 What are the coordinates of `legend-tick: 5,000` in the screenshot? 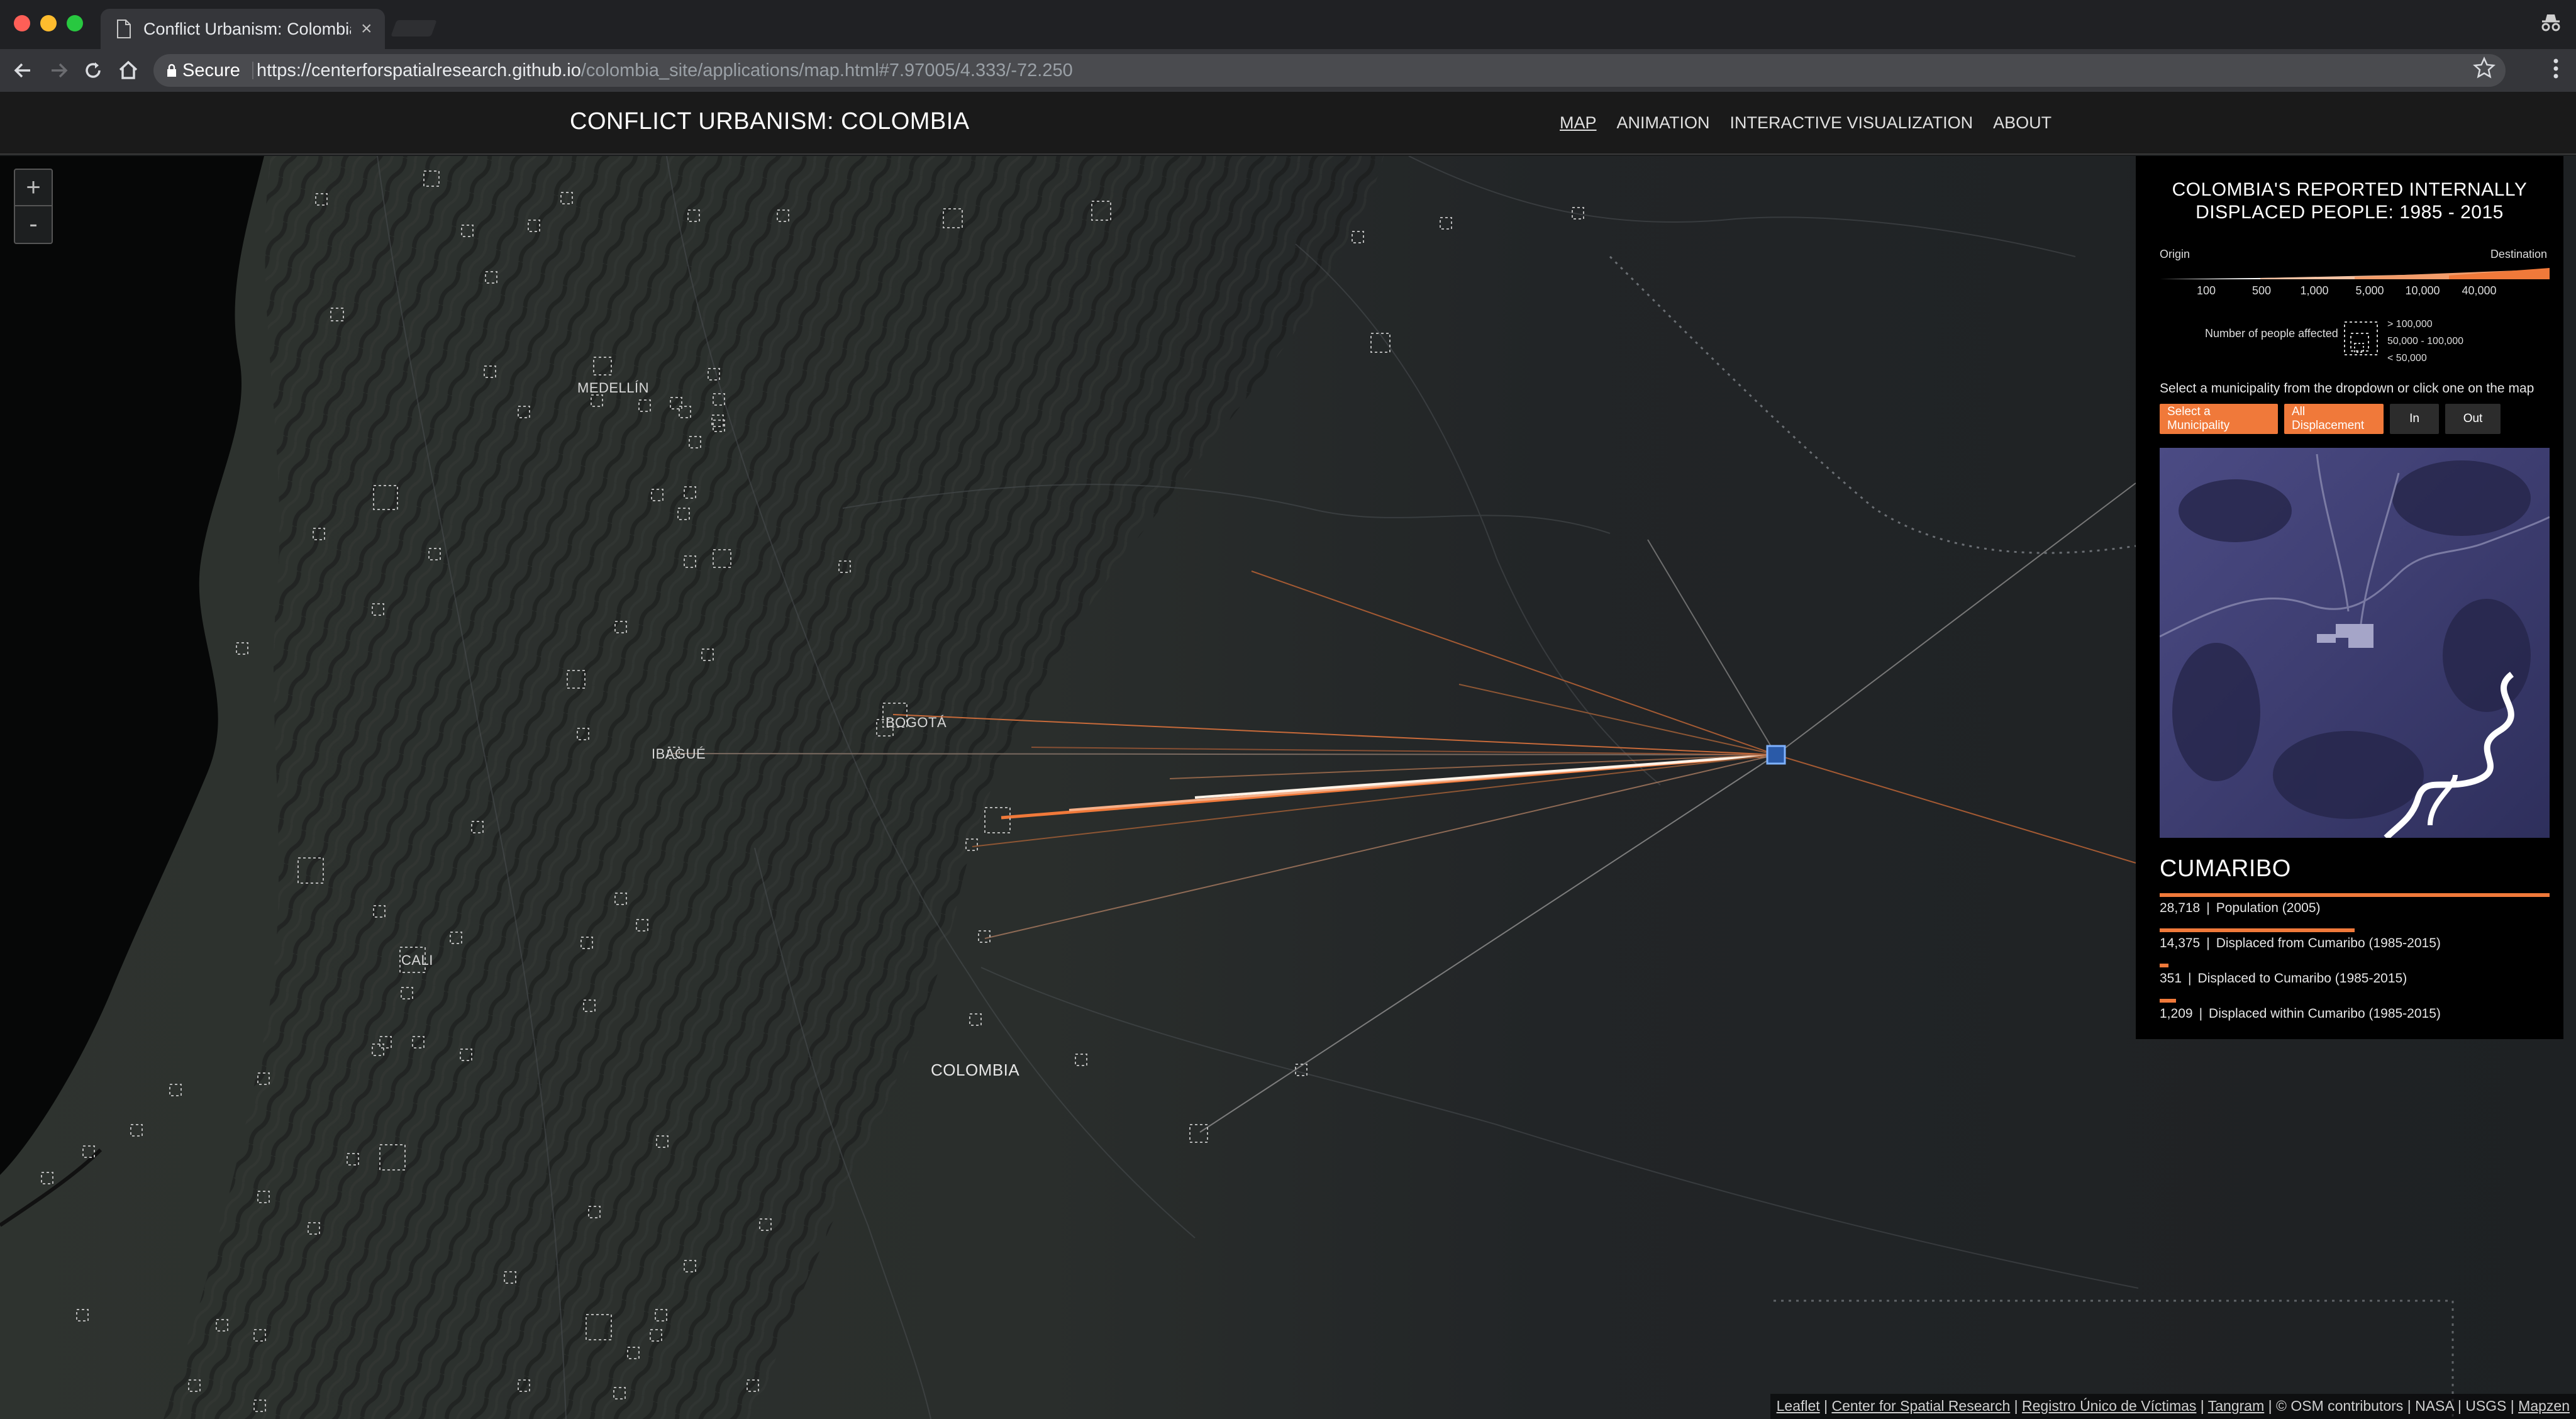 It's located at (2369, 291).